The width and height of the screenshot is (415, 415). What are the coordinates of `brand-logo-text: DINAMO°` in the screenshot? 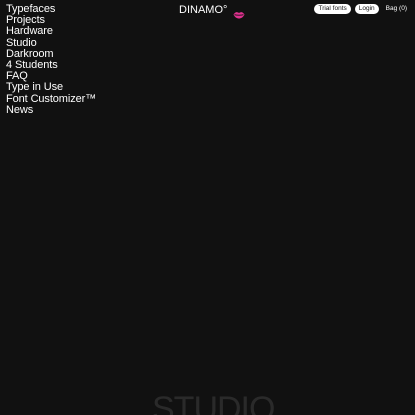 It's located at (203, 10).